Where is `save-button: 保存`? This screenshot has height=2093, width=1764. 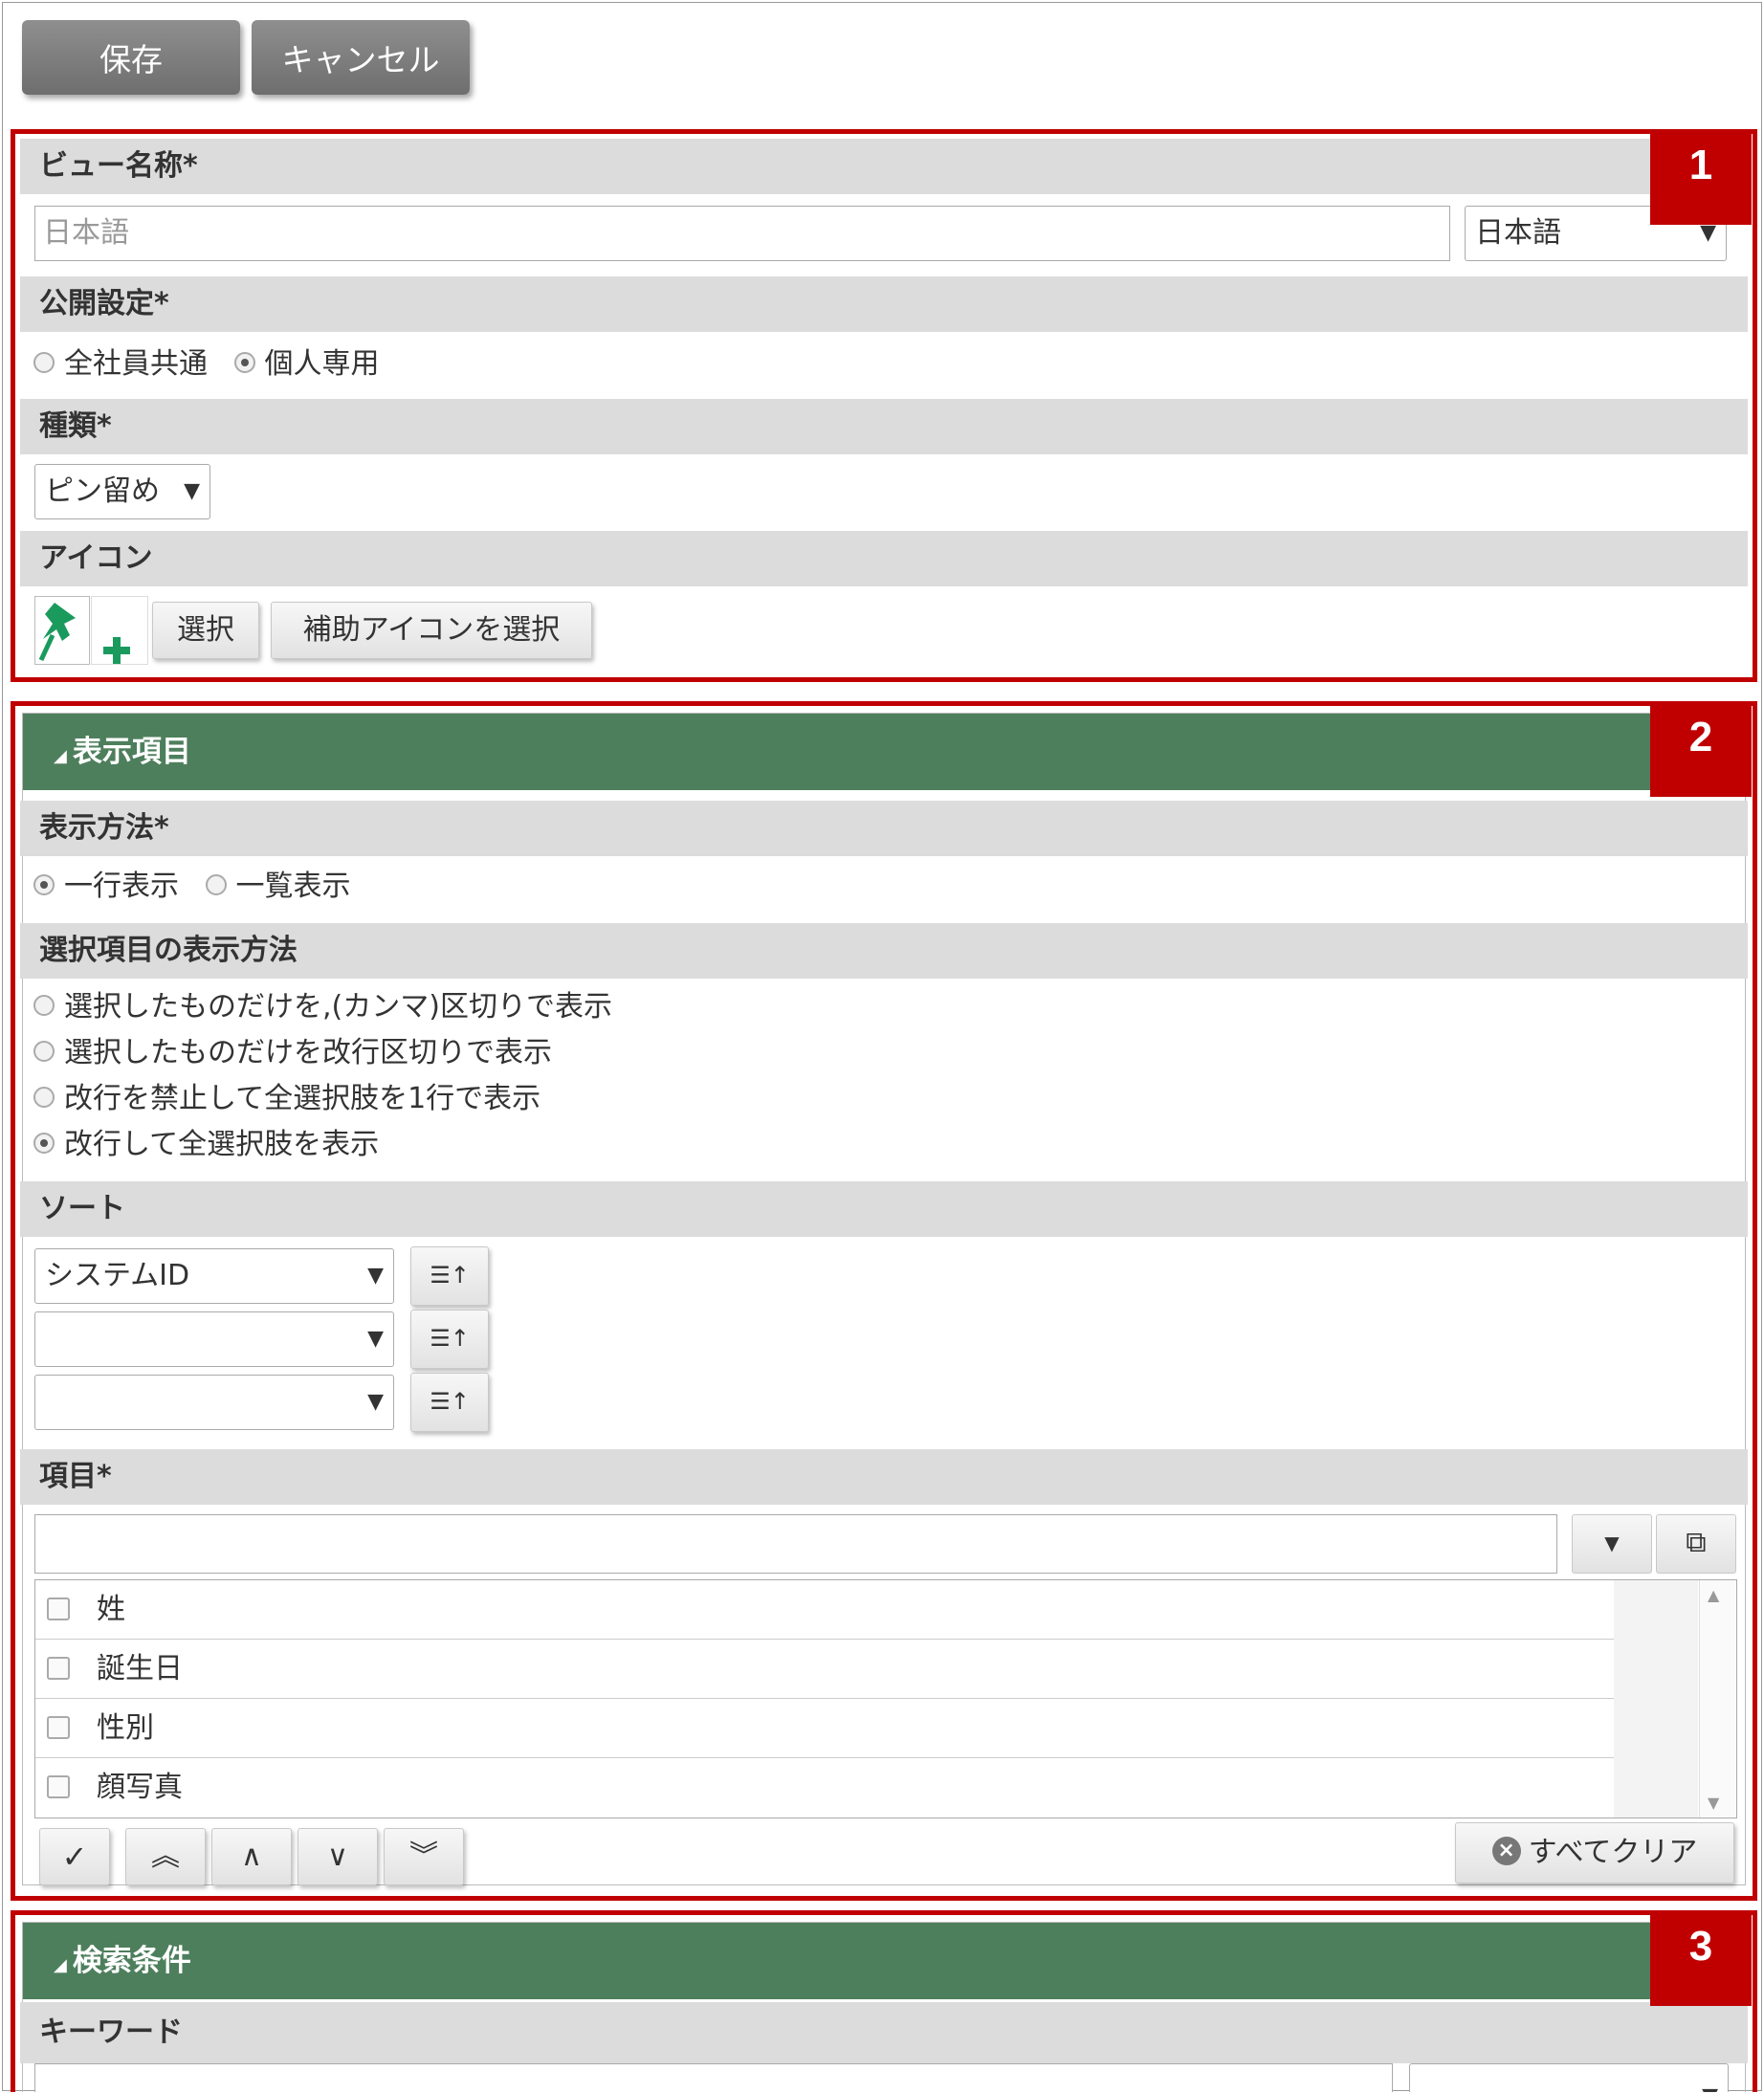
save-button: 保存 is located at coordinates (131, 57).